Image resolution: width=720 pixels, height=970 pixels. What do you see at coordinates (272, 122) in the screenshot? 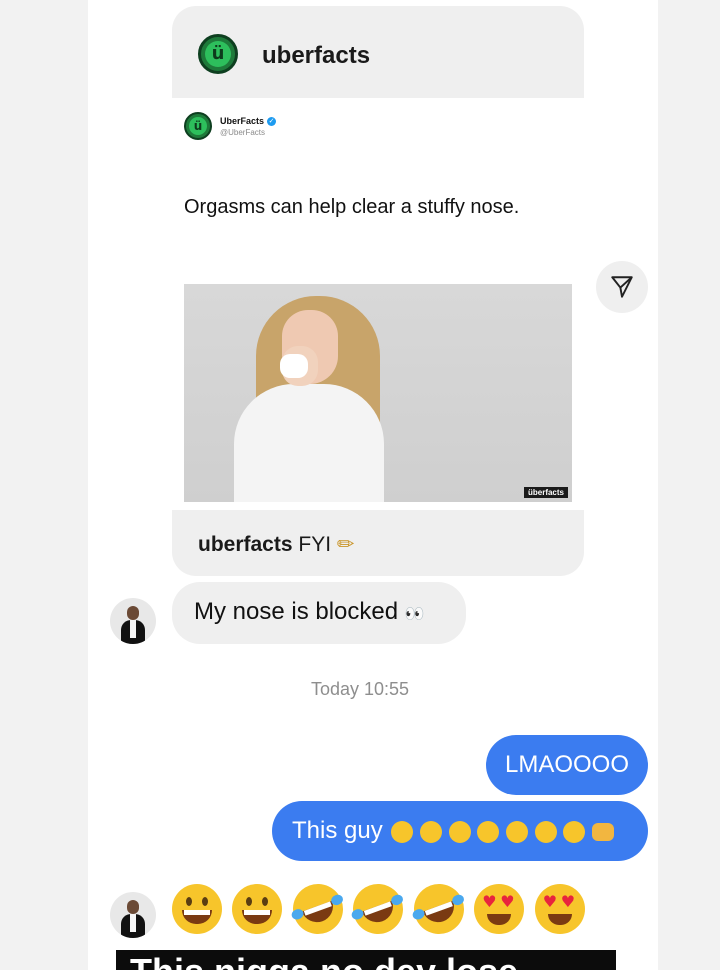
I see `verified-badge-icon: ✓` at bounding box center [272, 122].